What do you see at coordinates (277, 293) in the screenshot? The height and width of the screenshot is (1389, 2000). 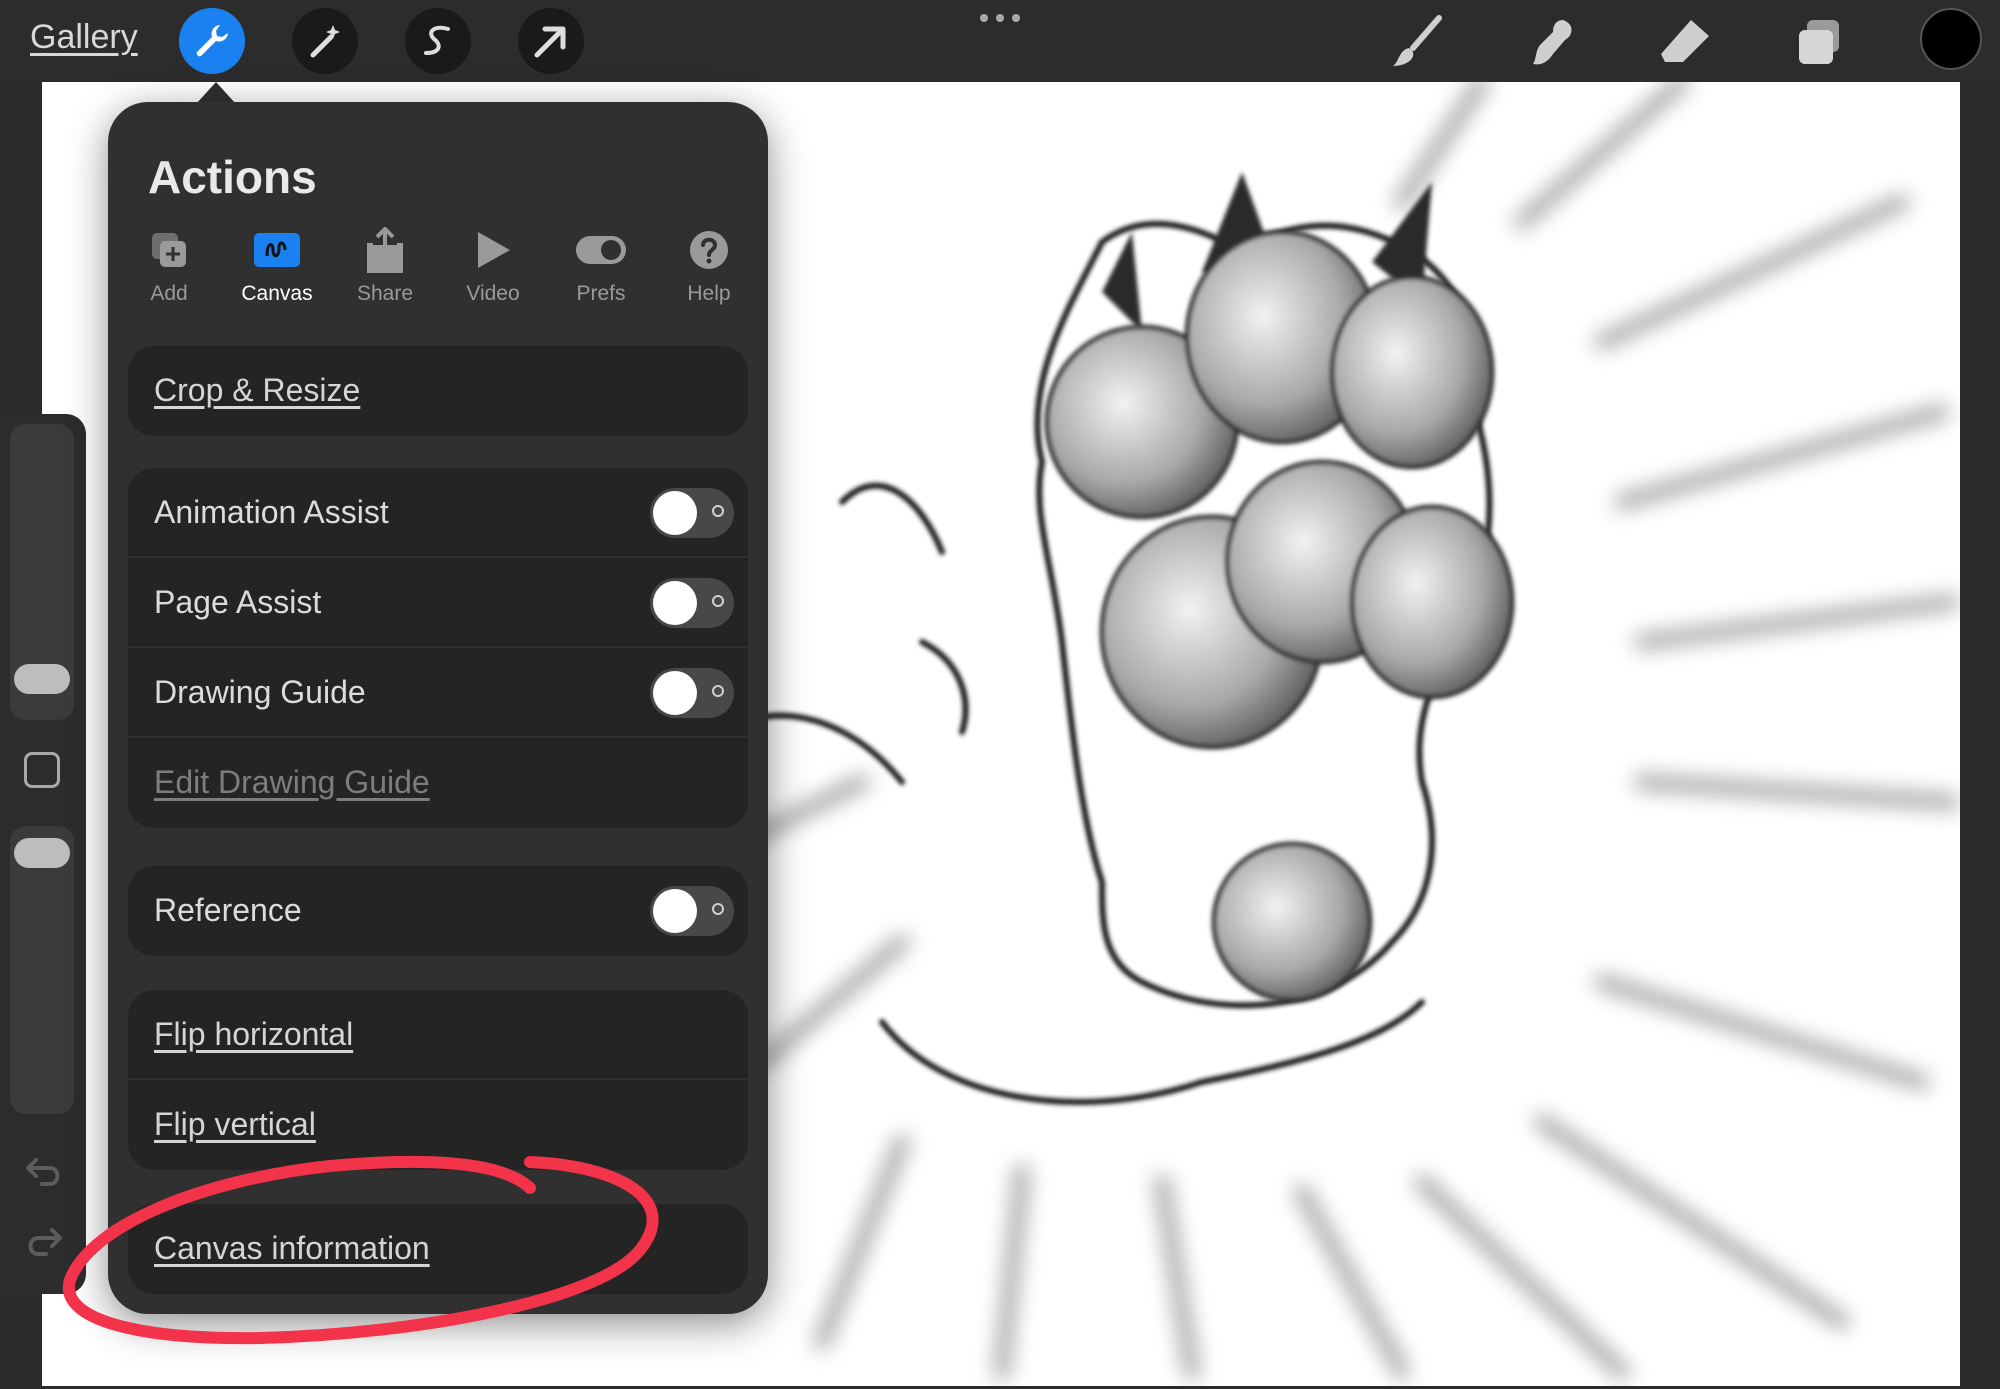 I see `tab-canvas-label: Canvas` at bounding box center [277, 293].